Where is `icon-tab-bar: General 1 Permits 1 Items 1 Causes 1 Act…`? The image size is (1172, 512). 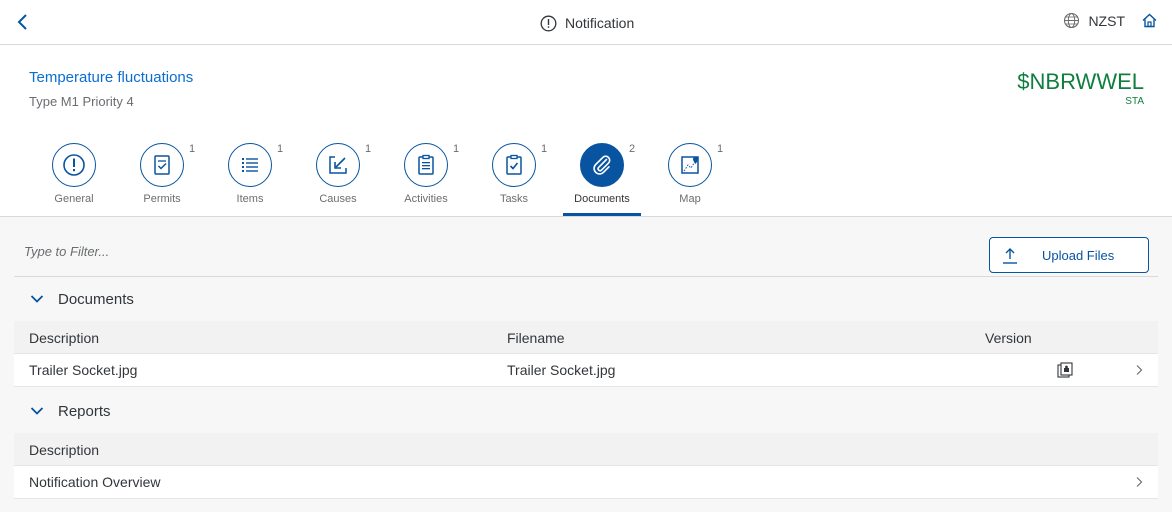
icon-tab-bar: General 1 Permits 1 Items 1 Causes 1 Act… is located at coordinates (382, 180).